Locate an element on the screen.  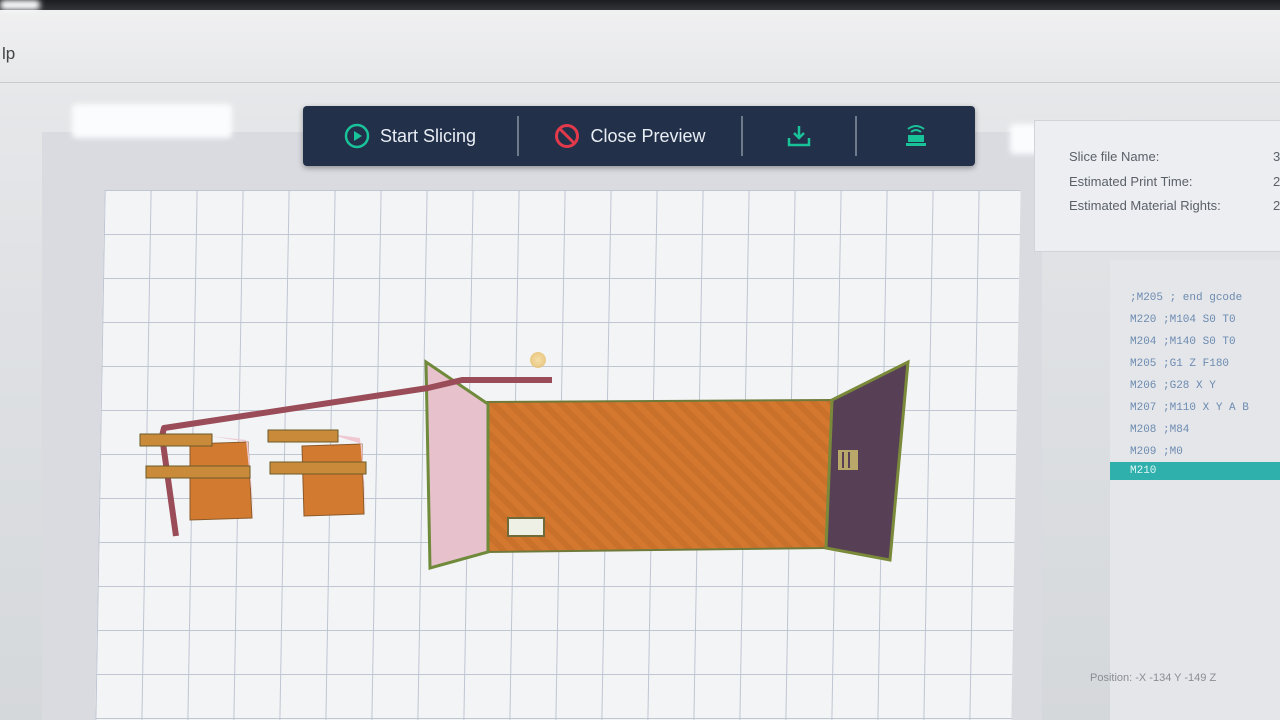
position-readout: Position: -X -134 Y -149 Z is located at coordinates (1153, 678).